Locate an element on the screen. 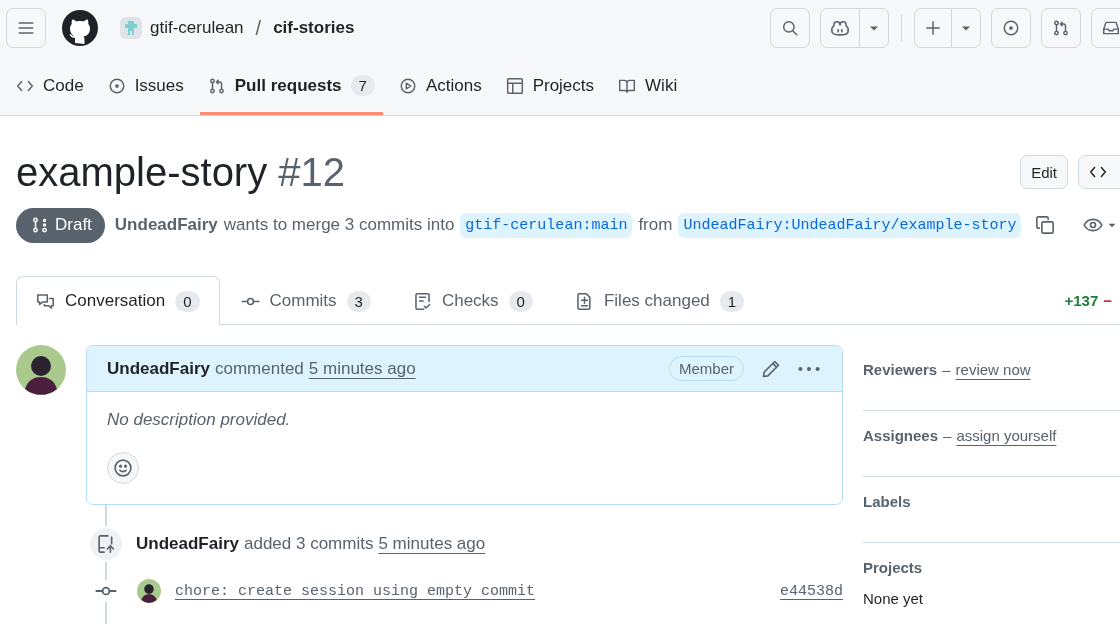 This screenshot has height=626, width=1120. edit-button: Edit is located at coordinates (1044, 172).